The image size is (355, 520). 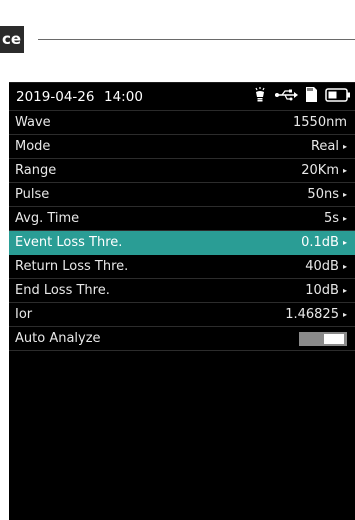 What do you see at coordinates (324, 146) in the screenshot?
I see `setting-value: Real` at bounding box center [324, 146].